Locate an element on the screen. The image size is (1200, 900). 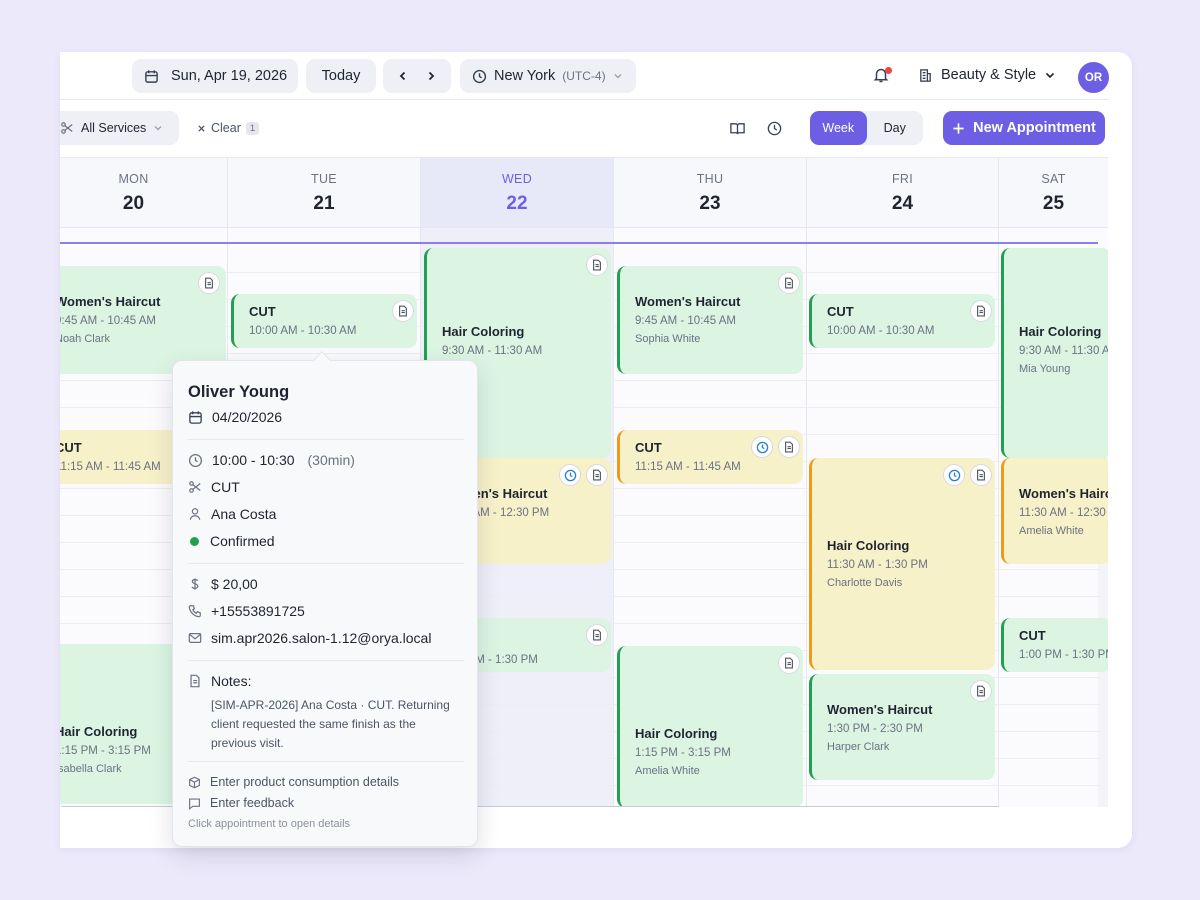
clear-filters-button: Clear 1 is located at coordinates (228, 128).